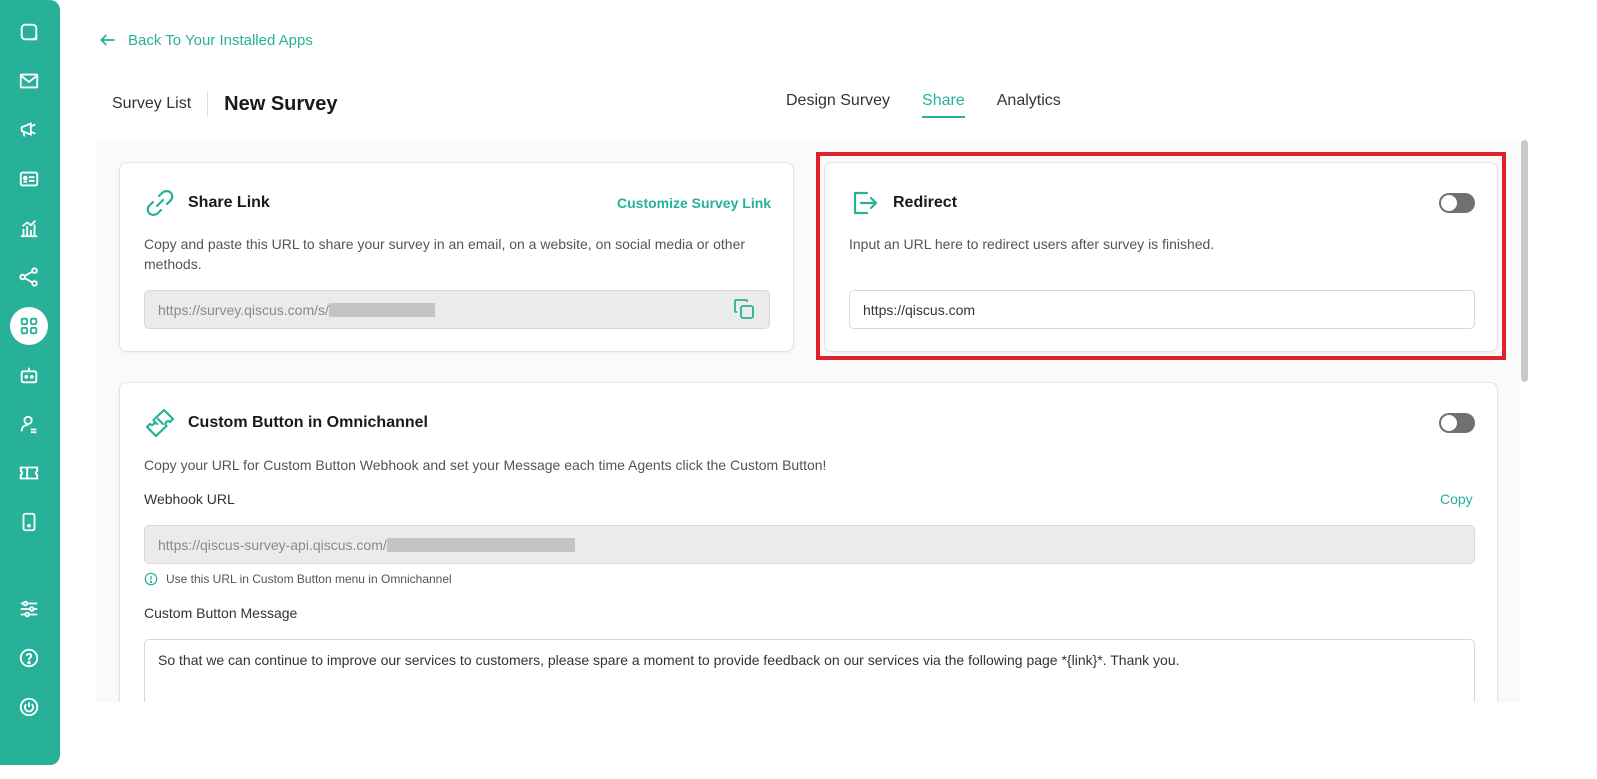  I want to click on share-network-icon, so click(29, 277).